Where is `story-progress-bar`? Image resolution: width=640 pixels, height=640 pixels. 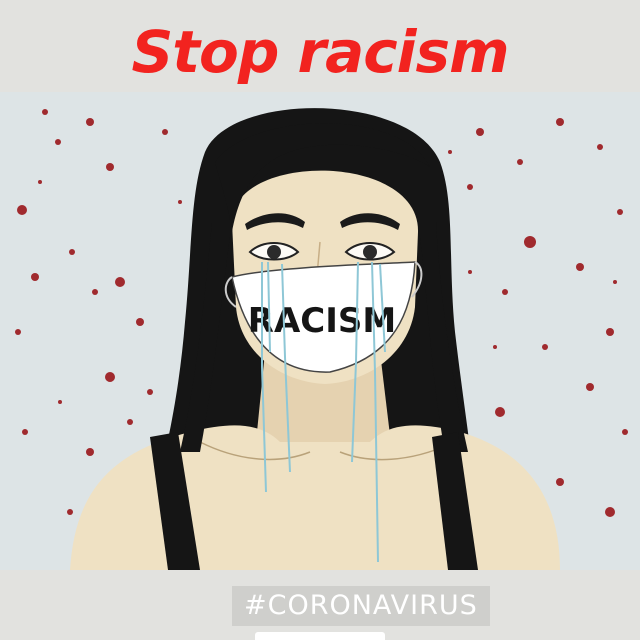
story-progress-bar is located at coordinates (320, 636).